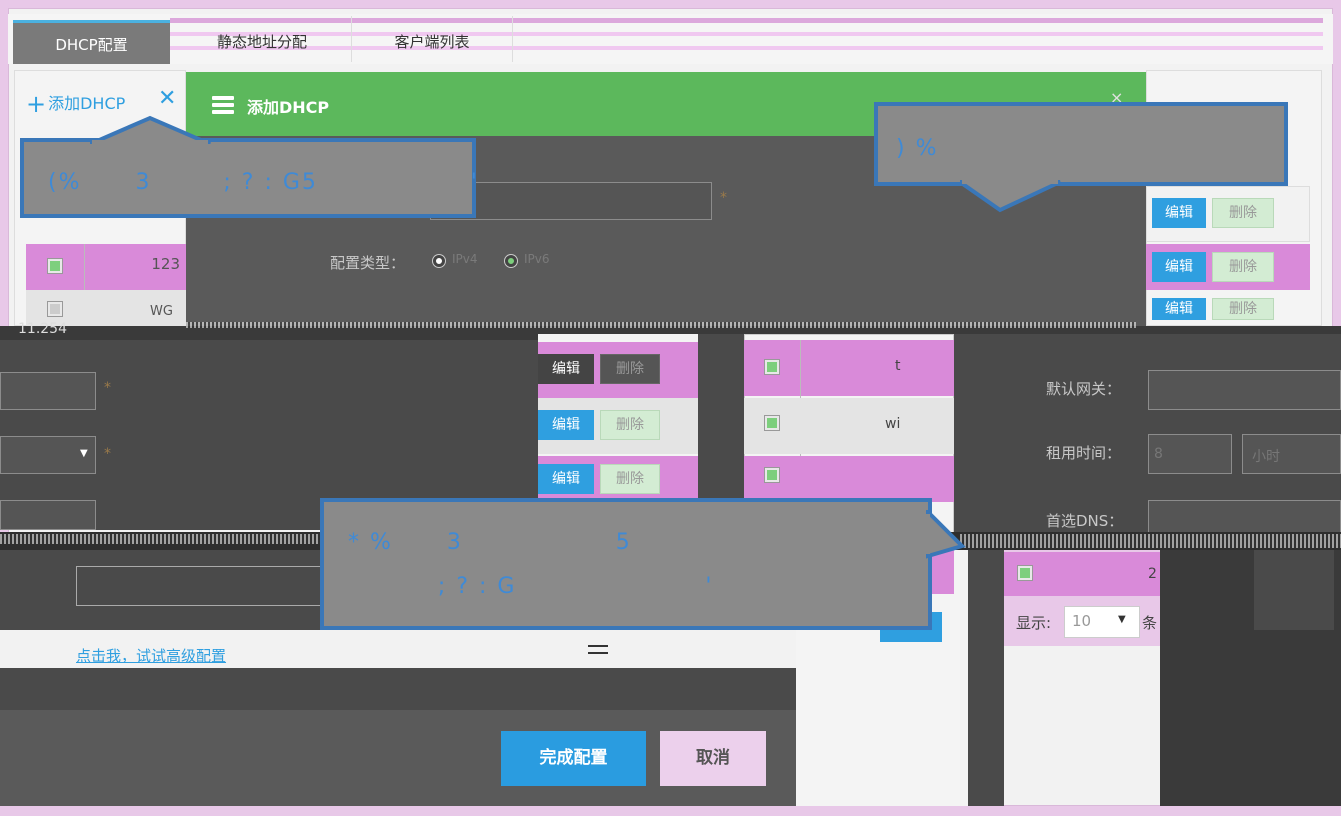  I want to click on lease-label: 租用时间：, so click(1084, 453).